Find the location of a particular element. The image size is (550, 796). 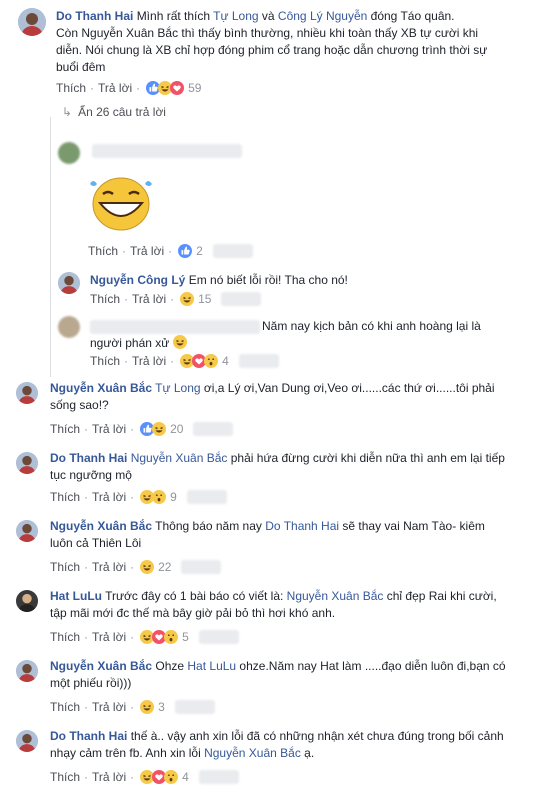

comment-text: Trước đây có 1 bài báo có viết là: is located at coordinates (196, 596).